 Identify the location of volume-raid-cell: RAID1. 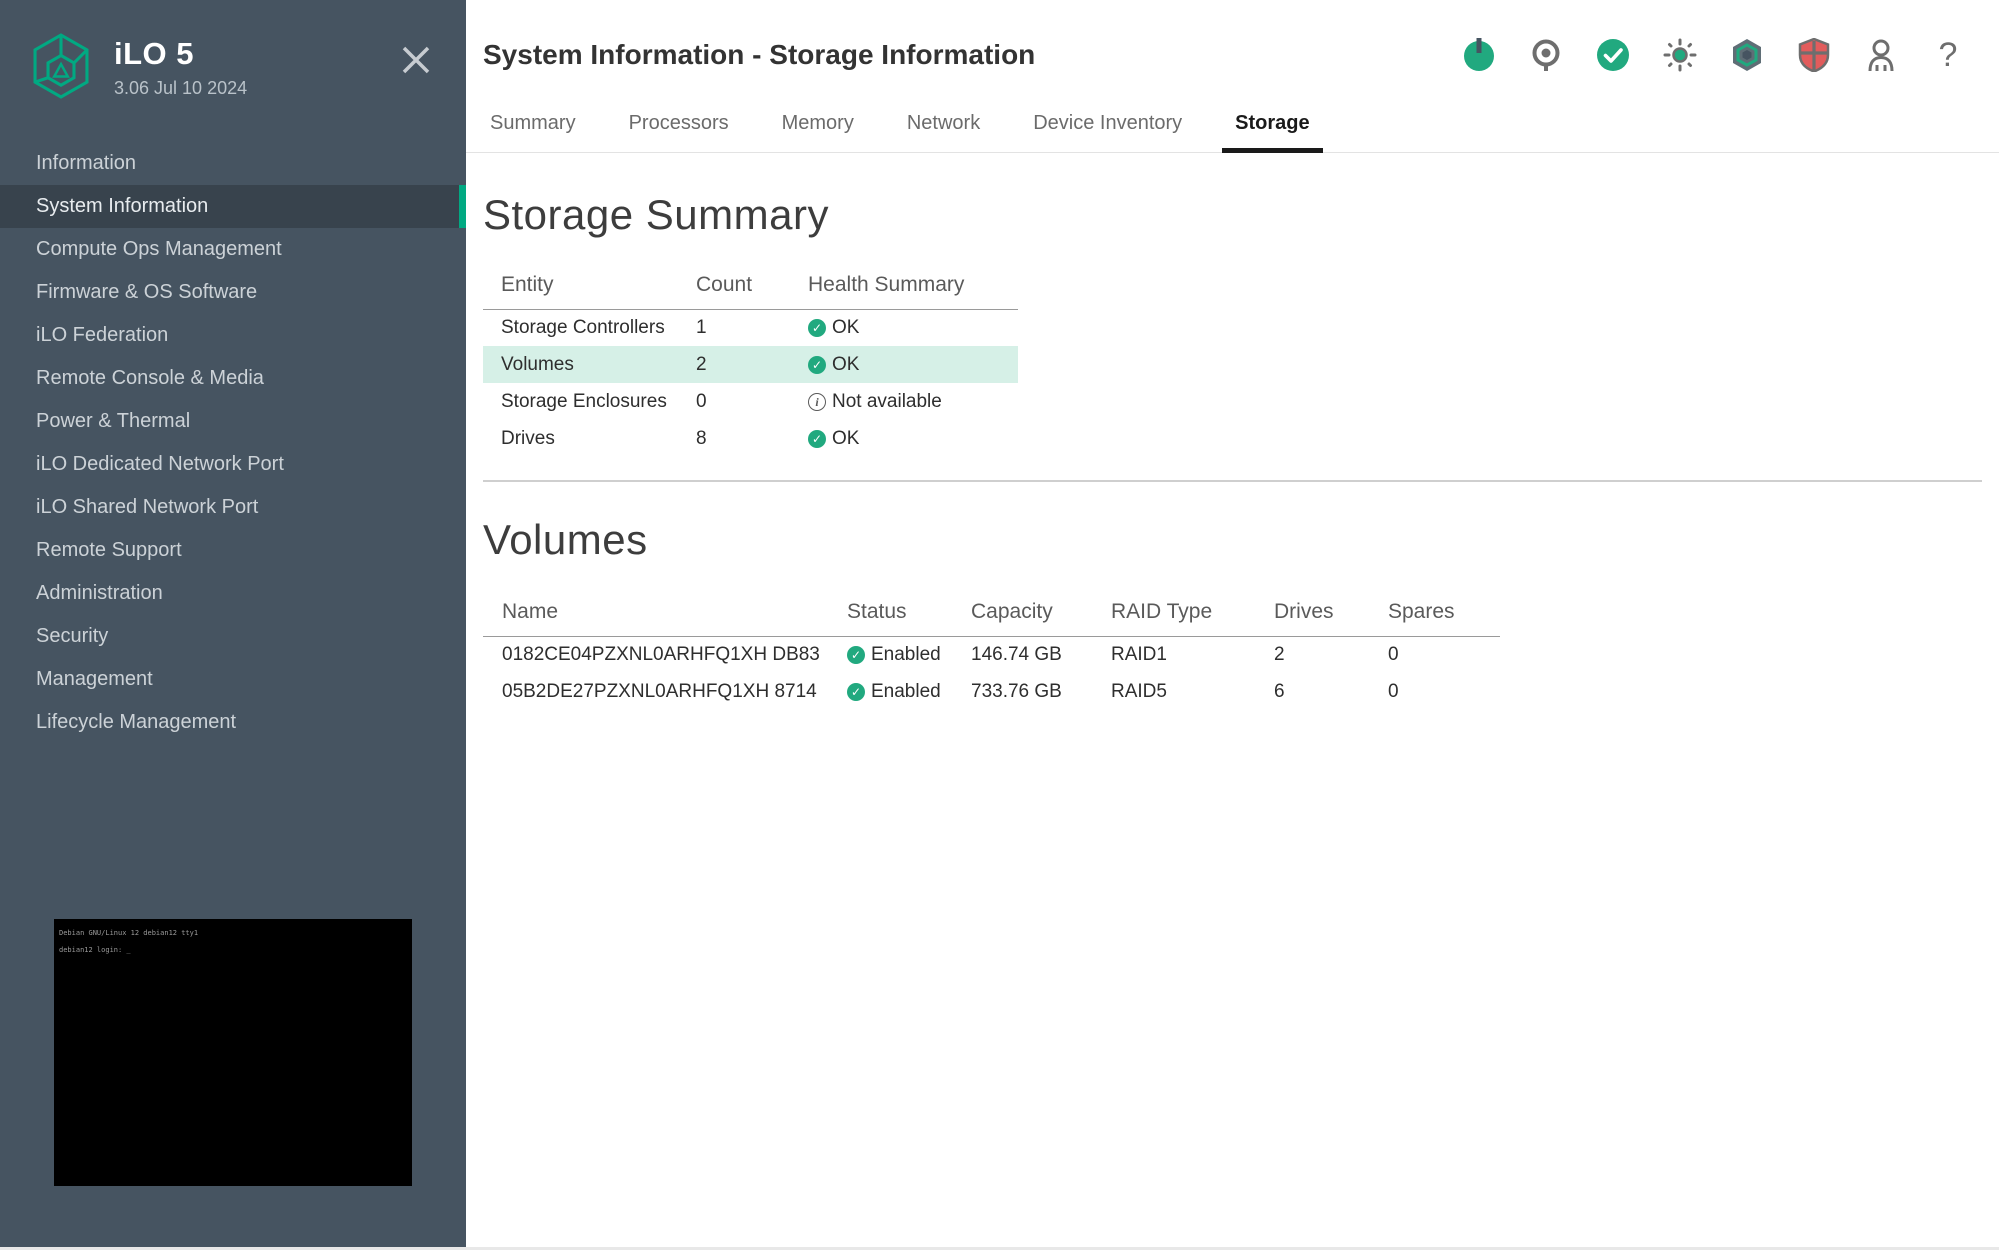
(1139, 654).